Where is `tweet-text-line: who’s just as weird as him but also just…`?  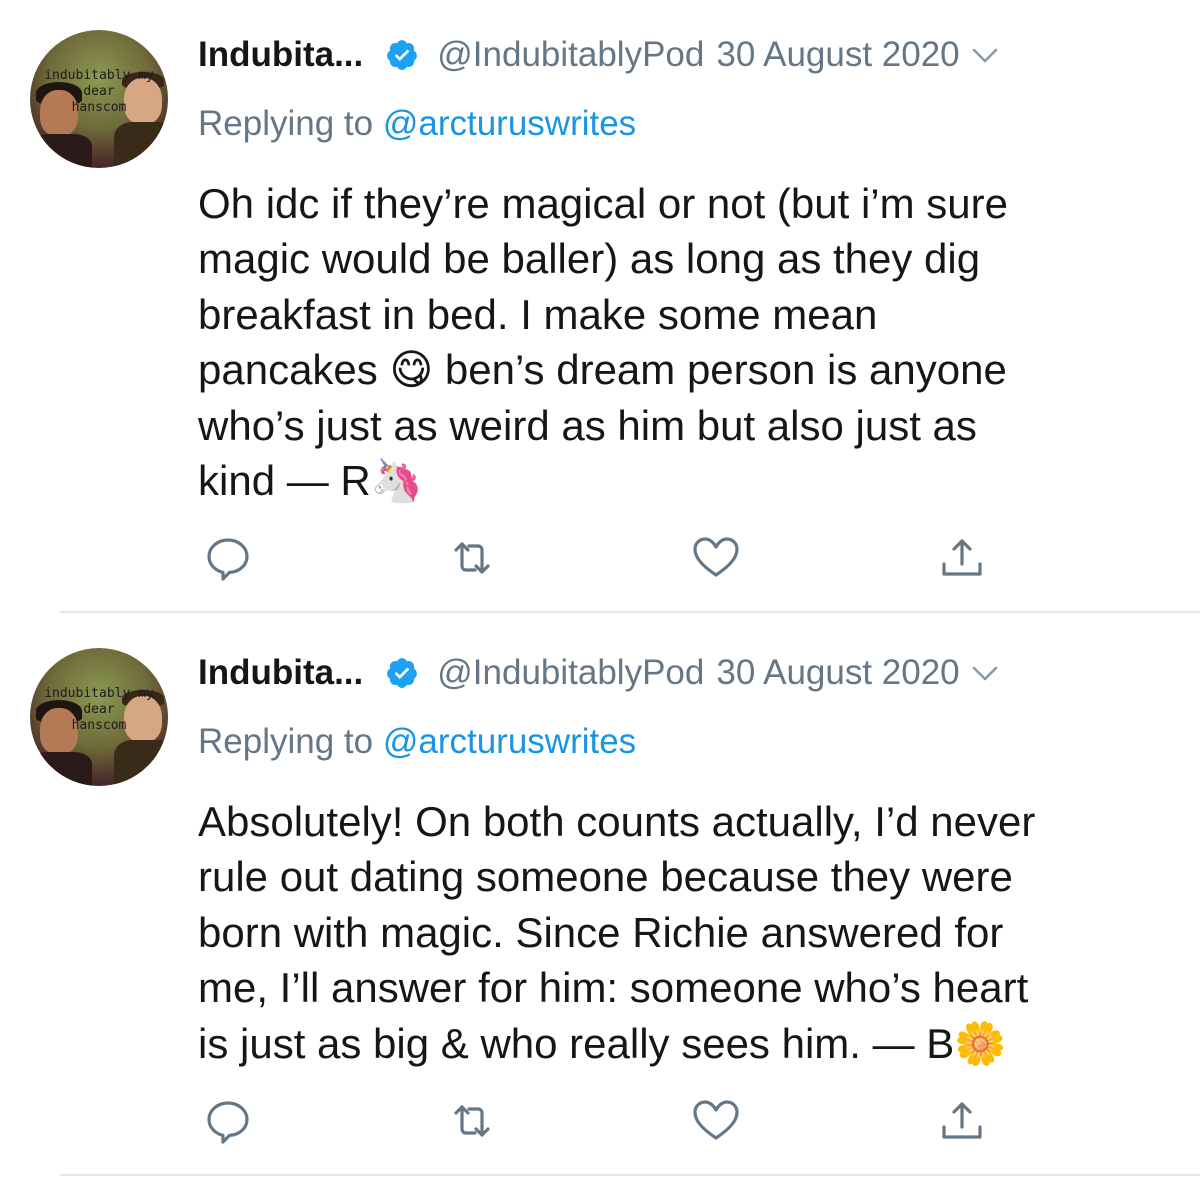 tweet-text-line: who’s just as weird as him but also just… is located at coordinates (587, 425).